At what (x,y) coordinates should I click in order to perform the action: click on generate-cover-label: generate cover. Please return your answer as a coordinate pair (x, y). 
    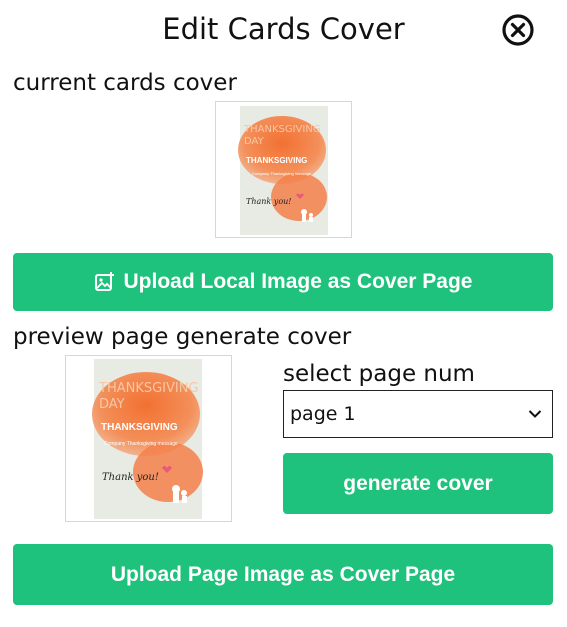
    Looking at the image, I should click on (418, 483).